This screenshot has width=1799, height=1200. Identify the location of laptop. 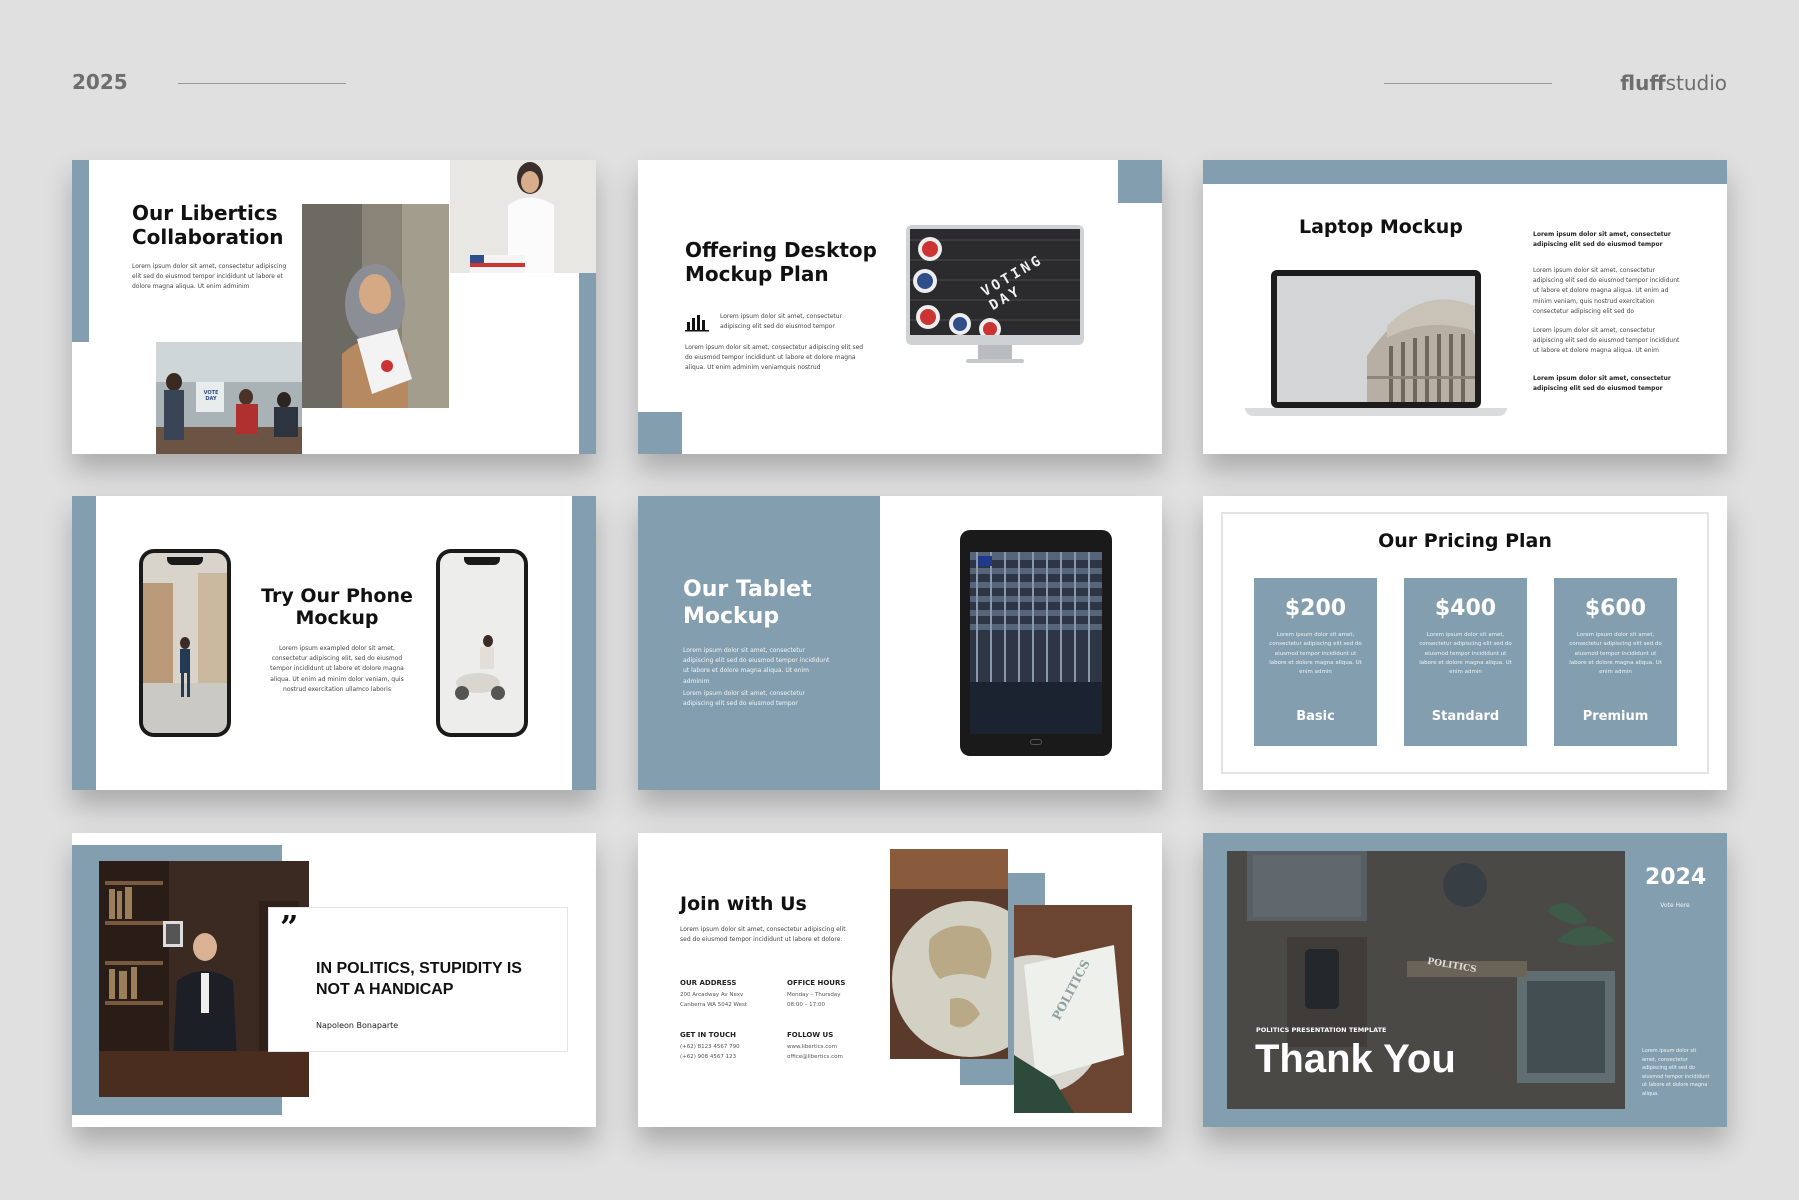
(1376, 350).